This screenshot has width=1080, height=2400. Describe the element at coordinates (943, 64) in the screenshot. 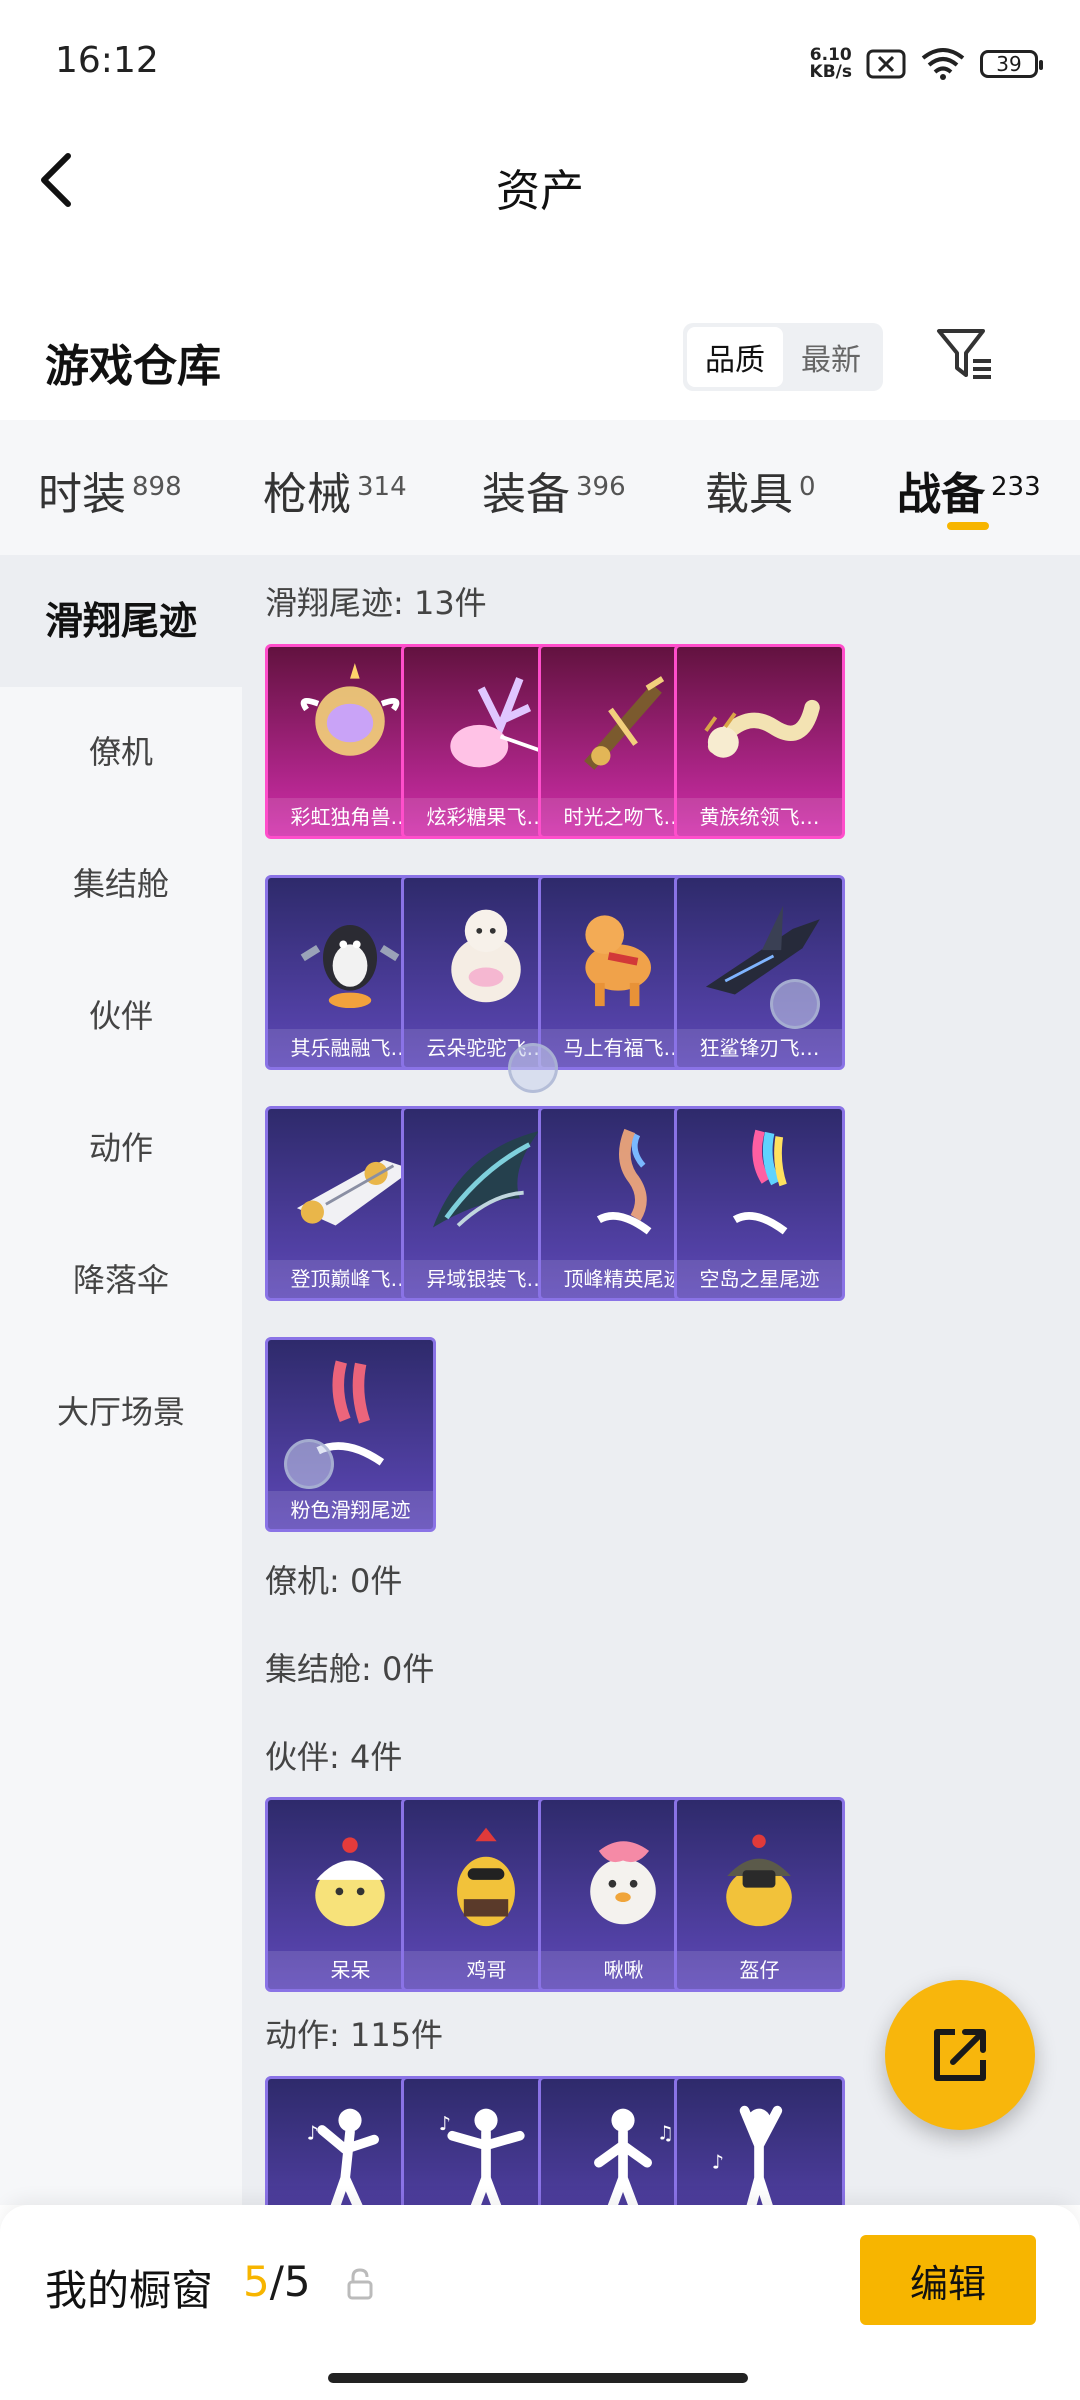

I see `wifi-icon` at that location.